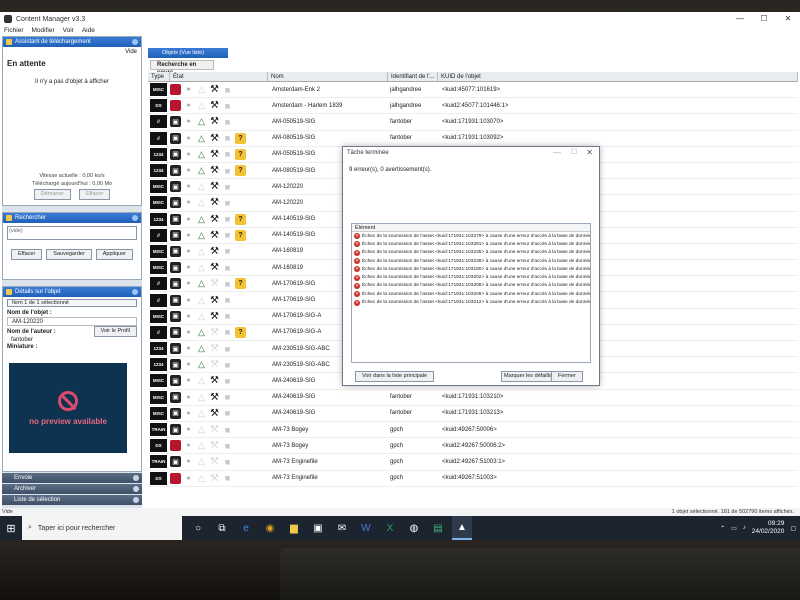 This screenshot has width=800, height=600. What do you see at coordinates (318, 528) in the screenshot?
I see `store-icon: ▣` at bounding box center [318, 528].